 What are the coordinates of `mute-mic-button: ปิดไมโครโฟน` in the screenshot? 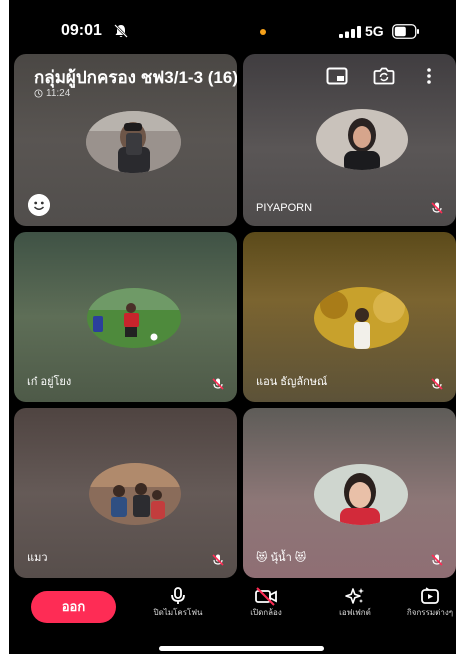 It's located at (178, 601).